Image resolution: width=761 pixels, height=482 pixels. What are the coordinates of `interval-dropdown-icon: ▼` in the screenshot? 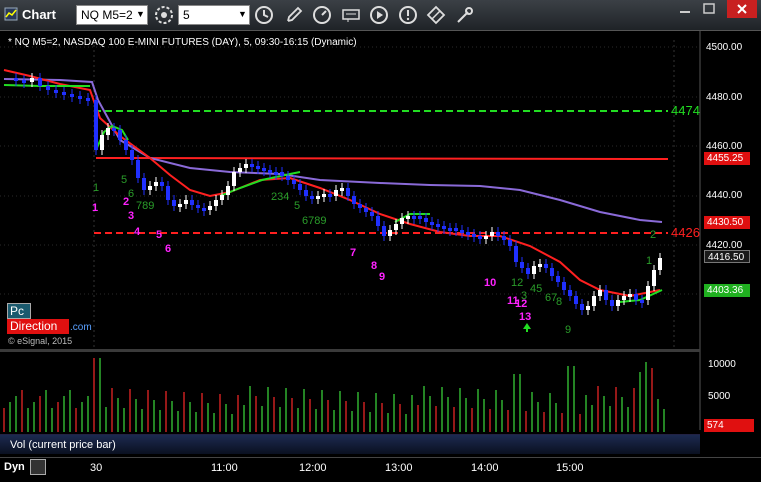 It's located at (242, 14).